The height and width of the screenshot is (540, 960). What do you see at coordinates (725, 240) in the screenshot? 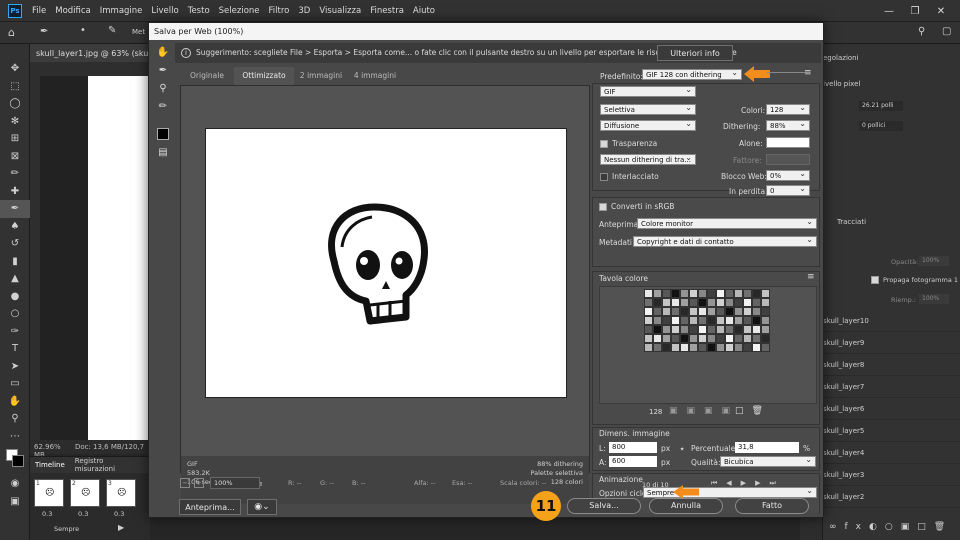
I see `metadata-select: Copyright e dati di contatto` at bounding box center [725, 240].